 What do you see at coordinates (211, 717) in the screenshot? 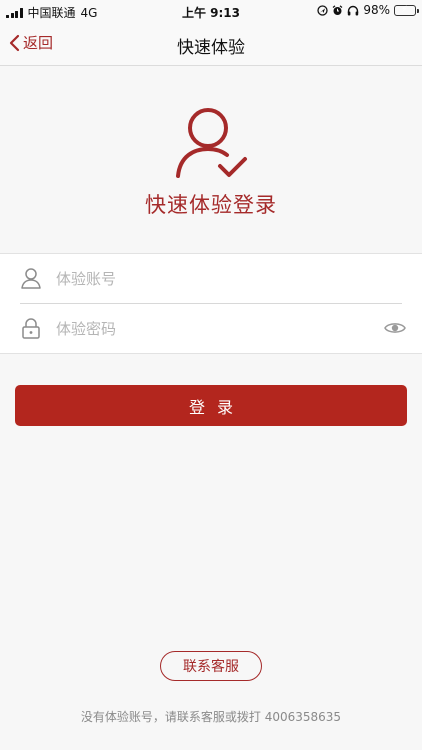
I see `footer-note: 没有体验账号，请联系客服或拨打 4006358635` at bounding box center [211, 717].